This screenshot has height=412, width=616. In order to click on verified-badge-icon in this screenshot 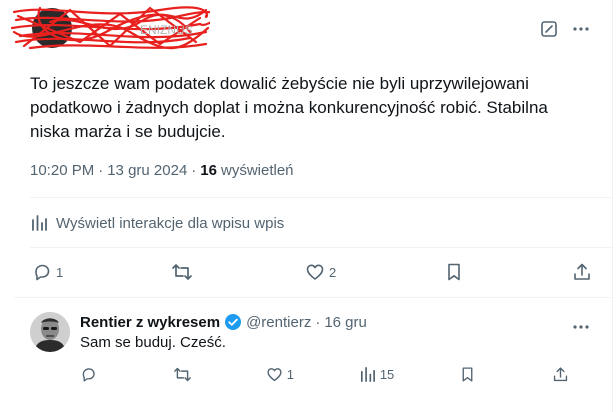, I will do `click(233, 322)`.